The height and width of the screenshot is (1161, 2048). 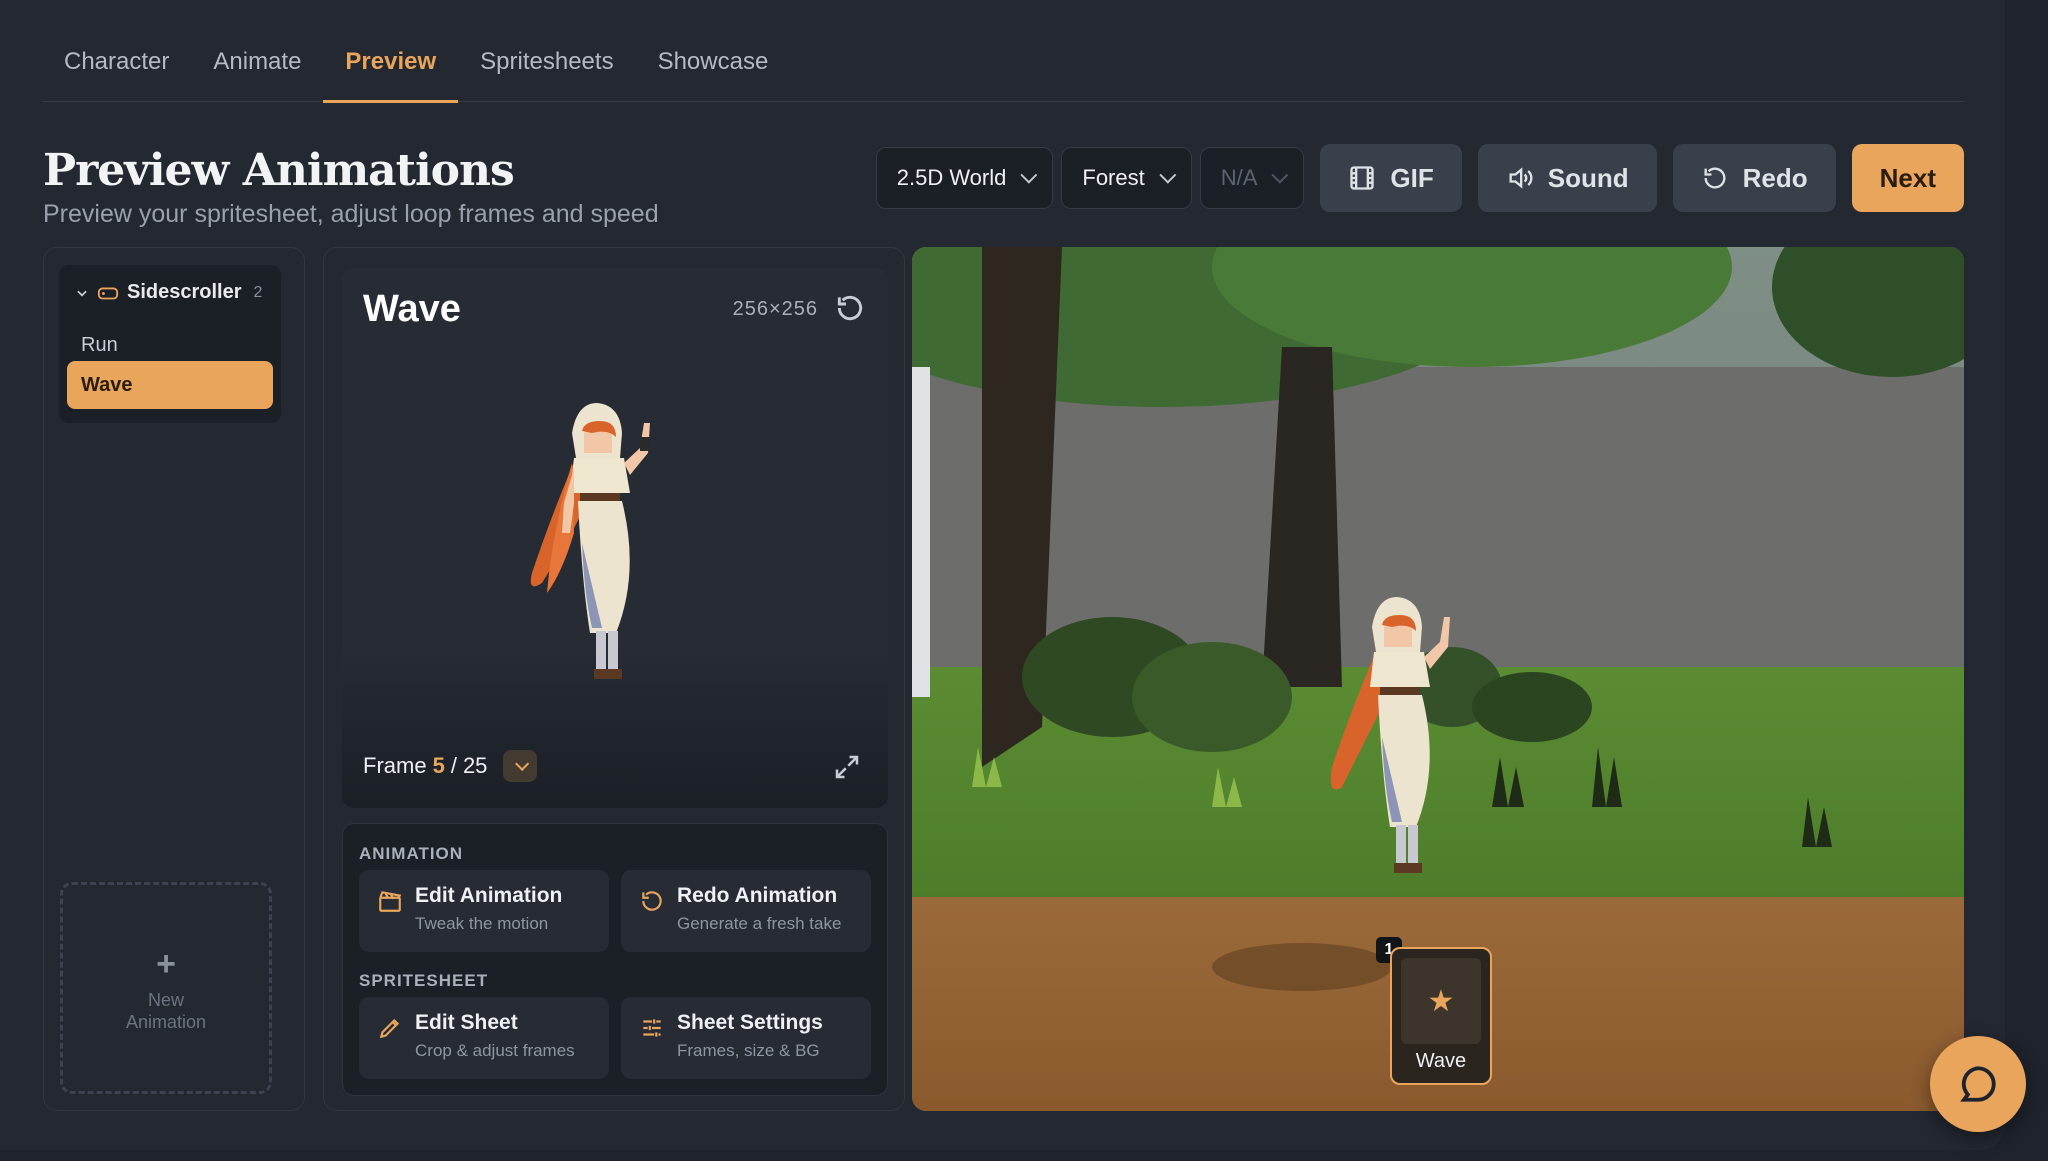 I want to click on redo-button-label: Redo, so click(x=1775, y=177).